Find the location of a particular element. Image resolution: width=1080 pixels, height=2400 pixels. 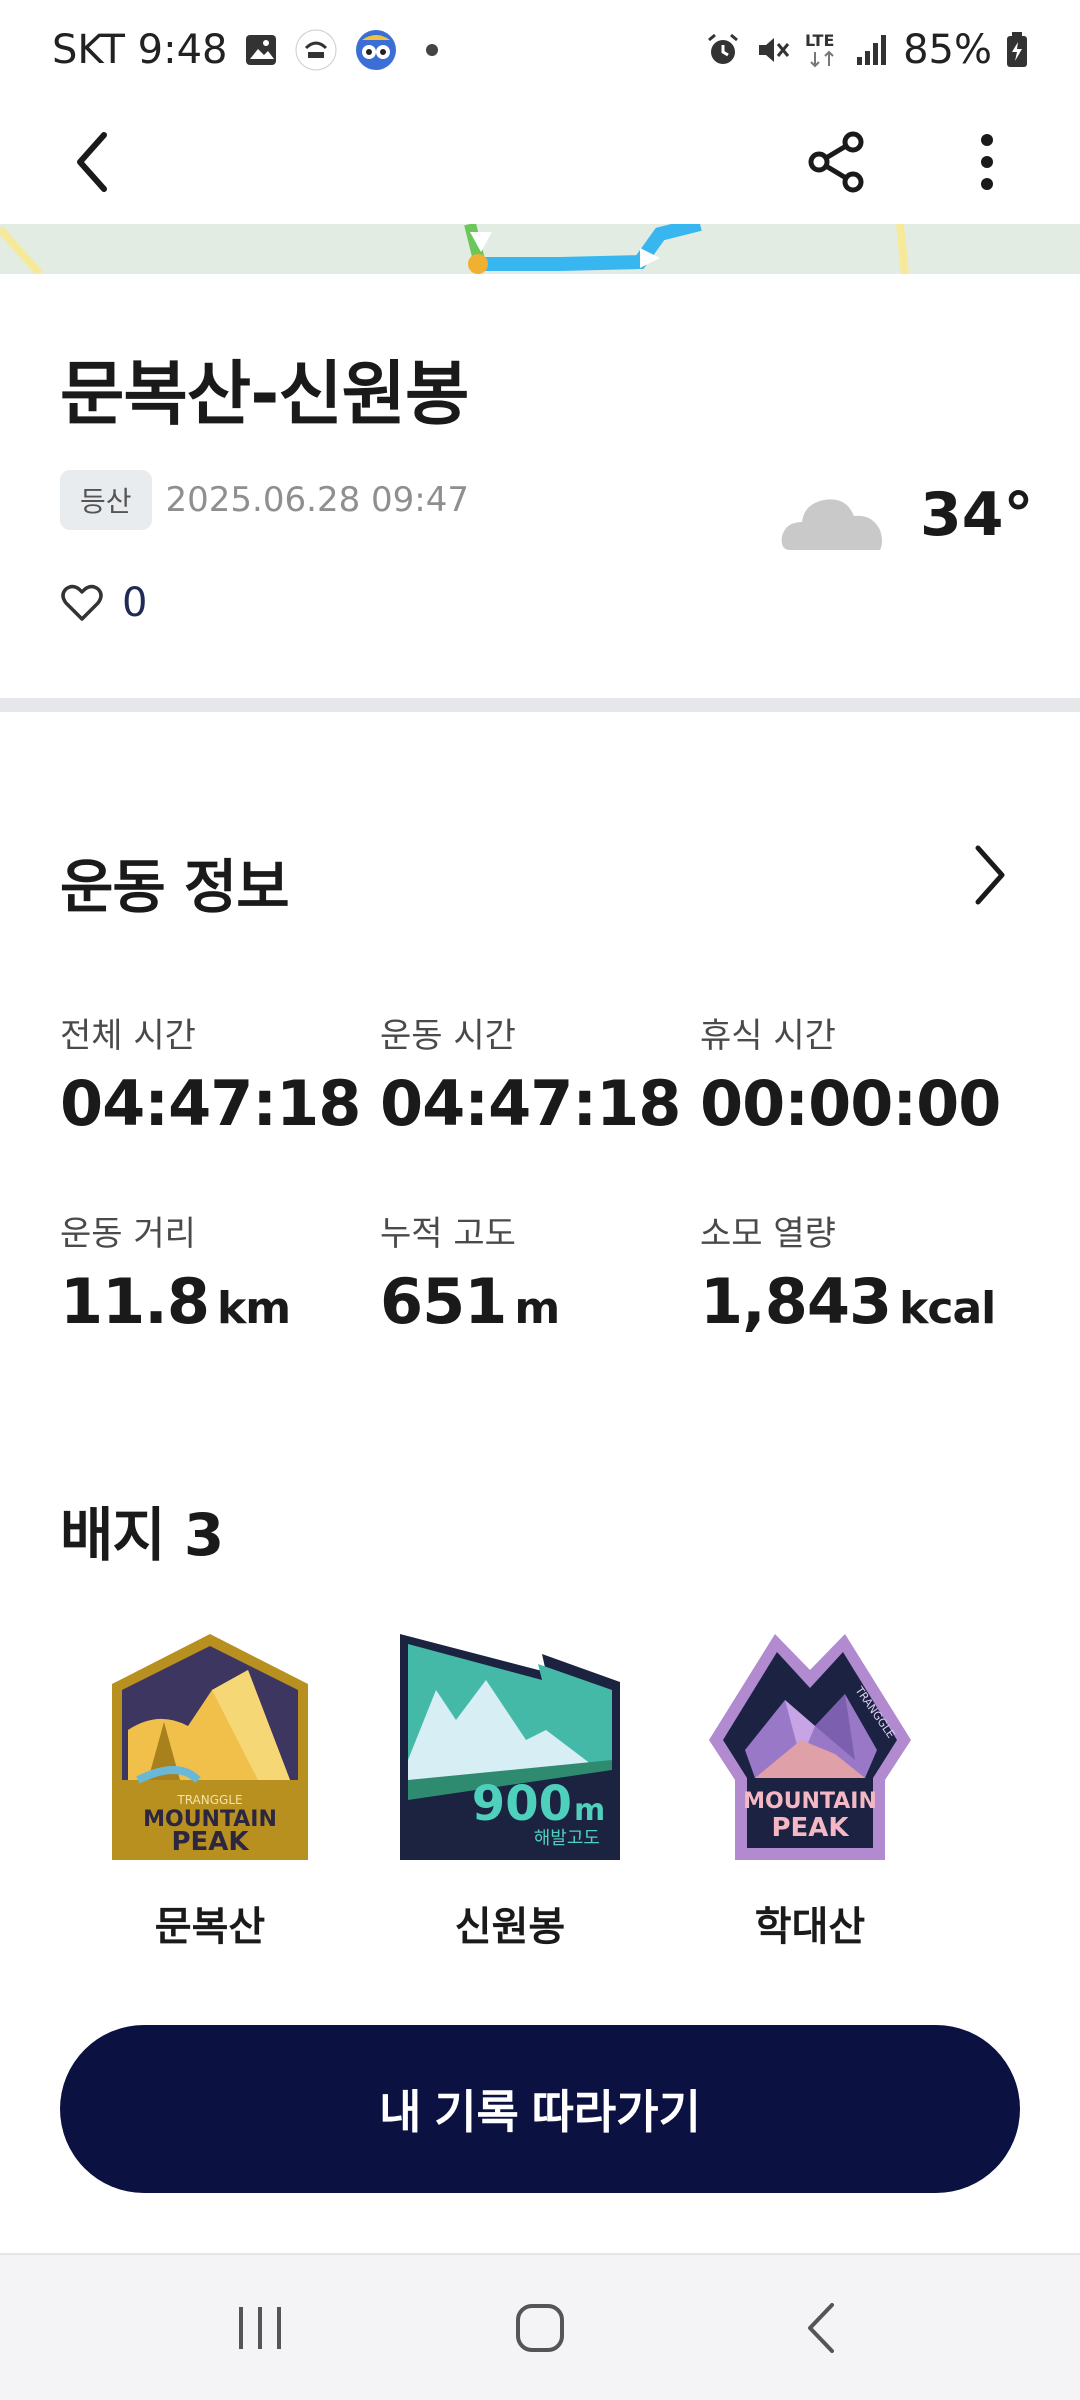

weather: 34° is located at coordinates (907, 515).